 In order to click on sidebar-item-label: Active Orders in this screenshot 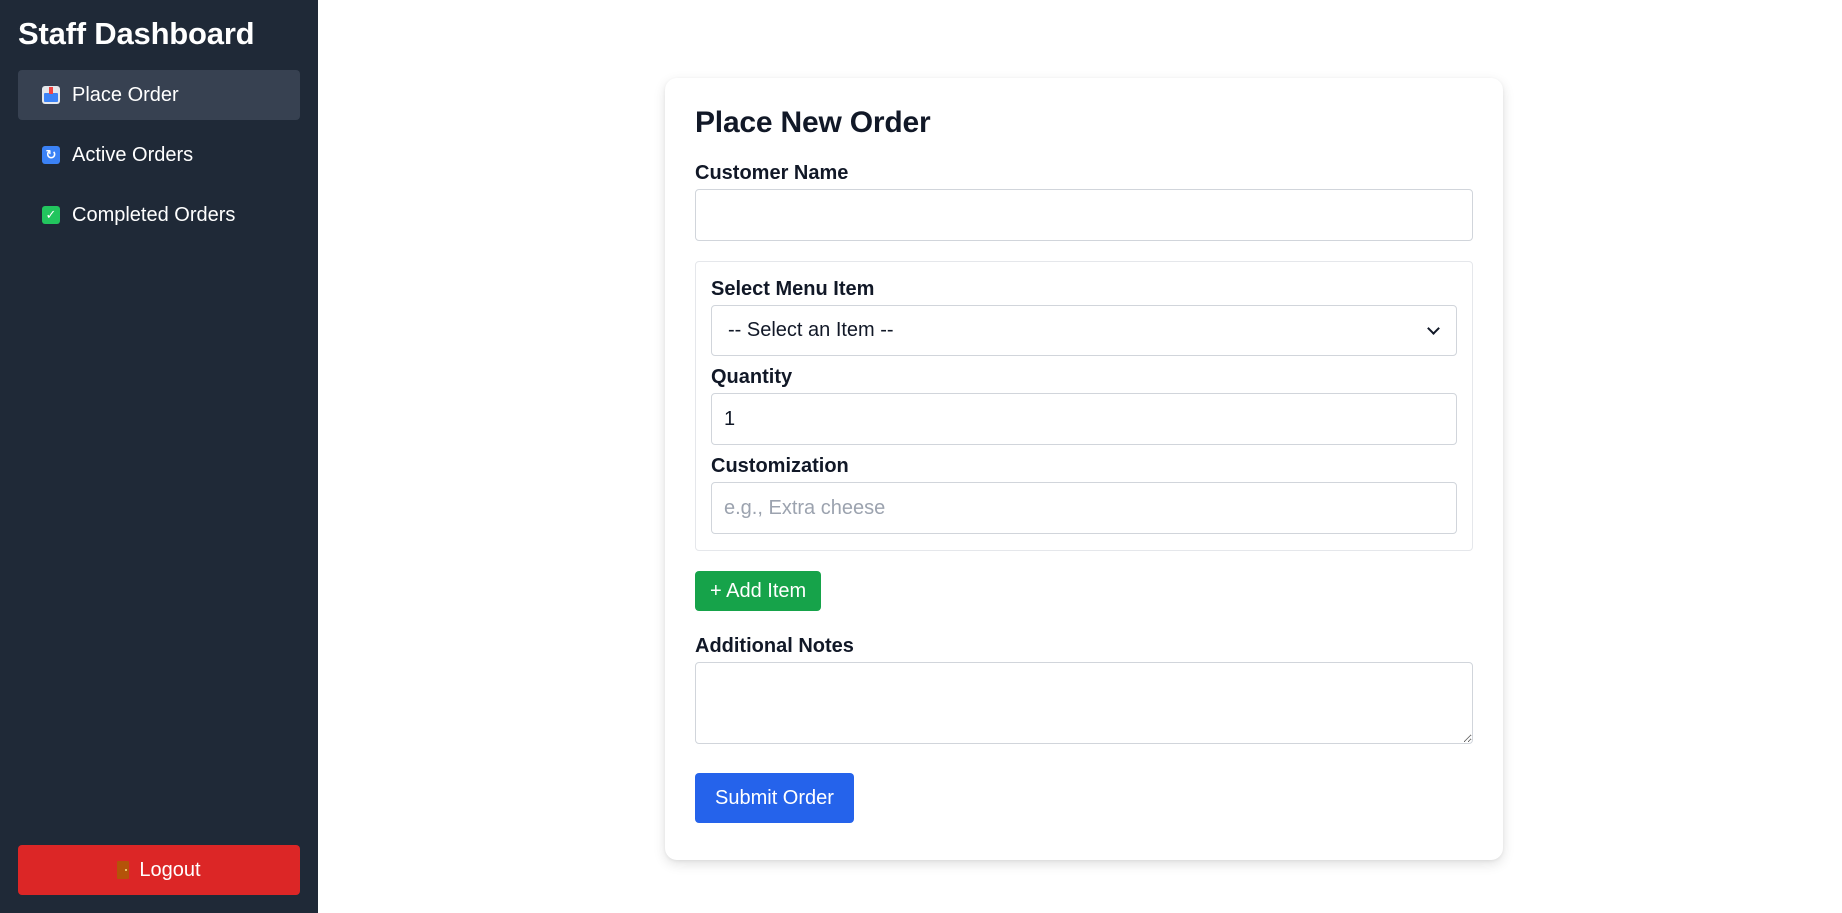, I will do `click(133, 154)`.